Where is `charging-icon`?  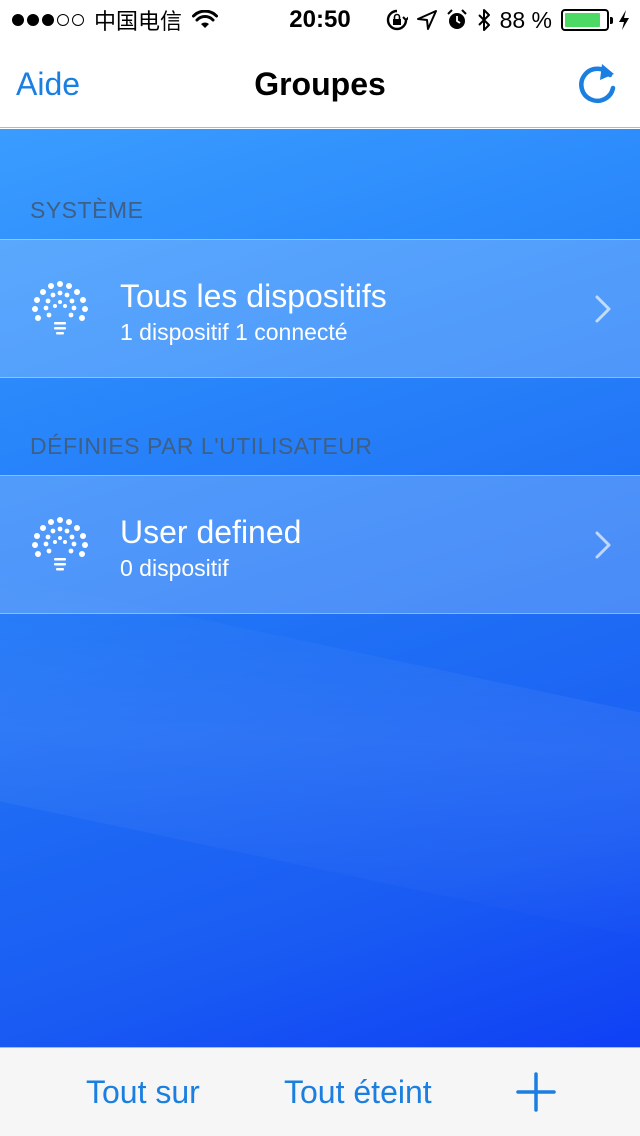
charging-icon is located at coordinates (624, 20).